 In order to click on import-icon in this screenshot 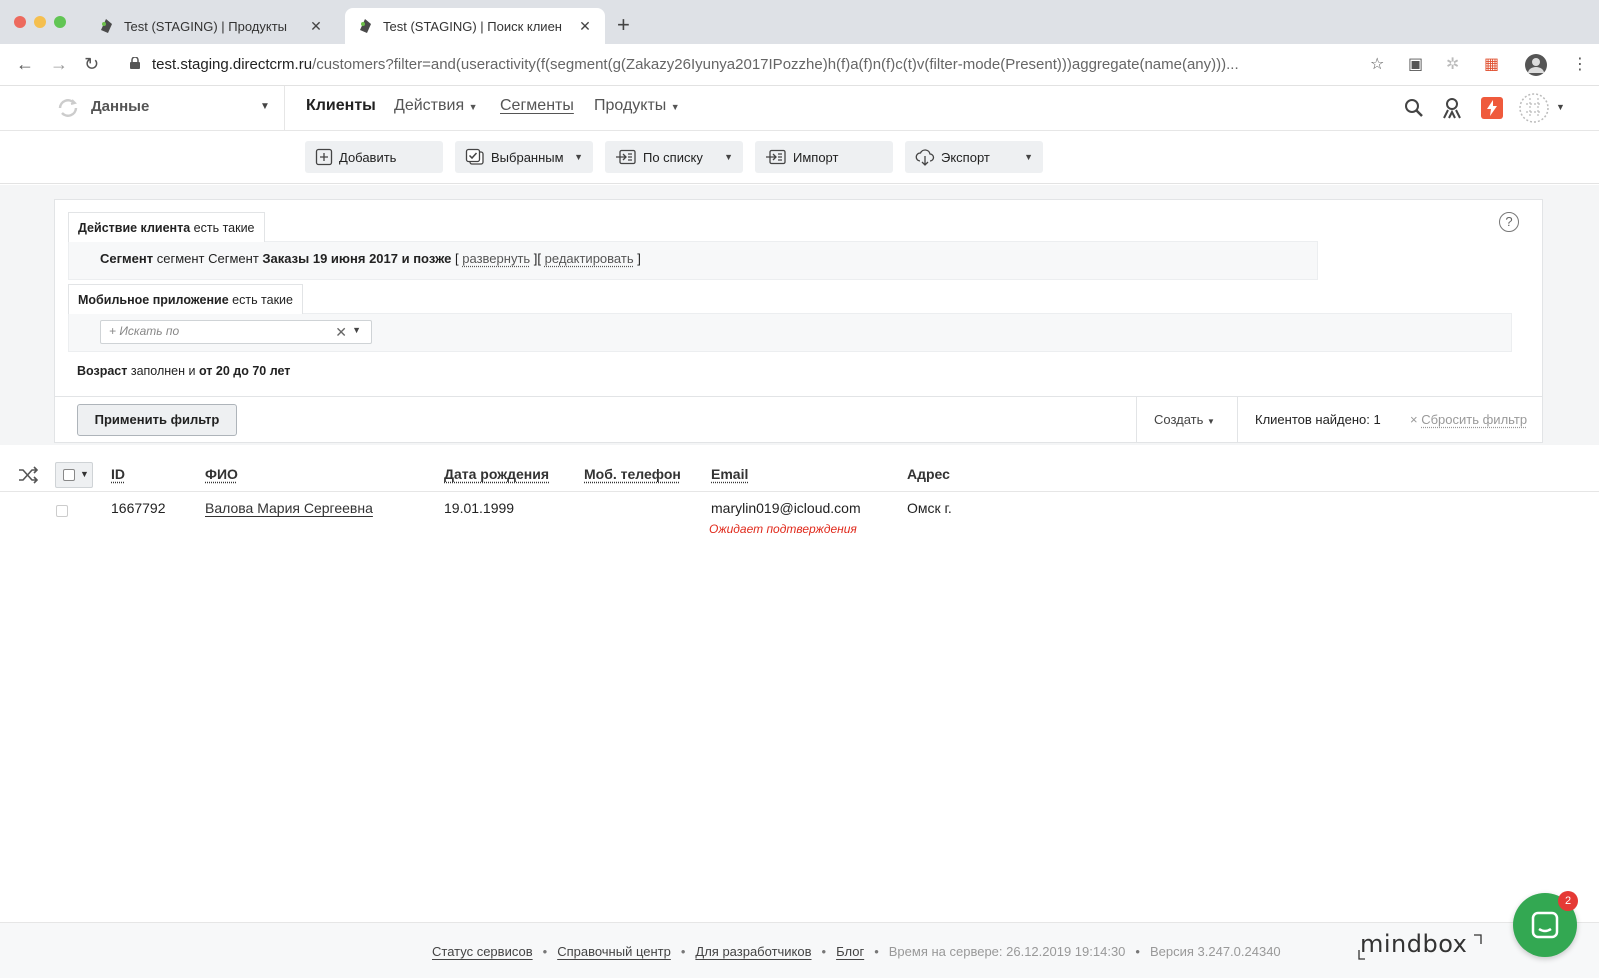, I will do `click(776, 157)`.